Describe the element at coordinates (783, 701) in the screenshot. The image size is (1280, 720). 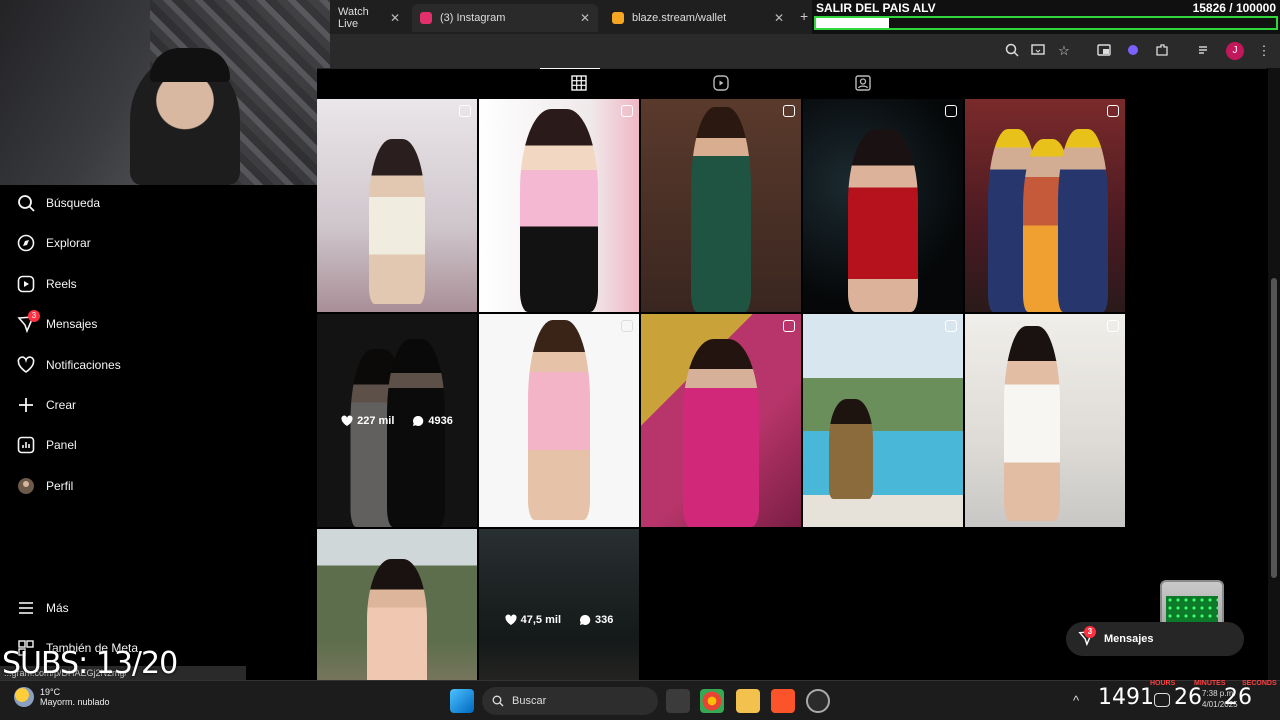
I see `brave-icon` at that location.